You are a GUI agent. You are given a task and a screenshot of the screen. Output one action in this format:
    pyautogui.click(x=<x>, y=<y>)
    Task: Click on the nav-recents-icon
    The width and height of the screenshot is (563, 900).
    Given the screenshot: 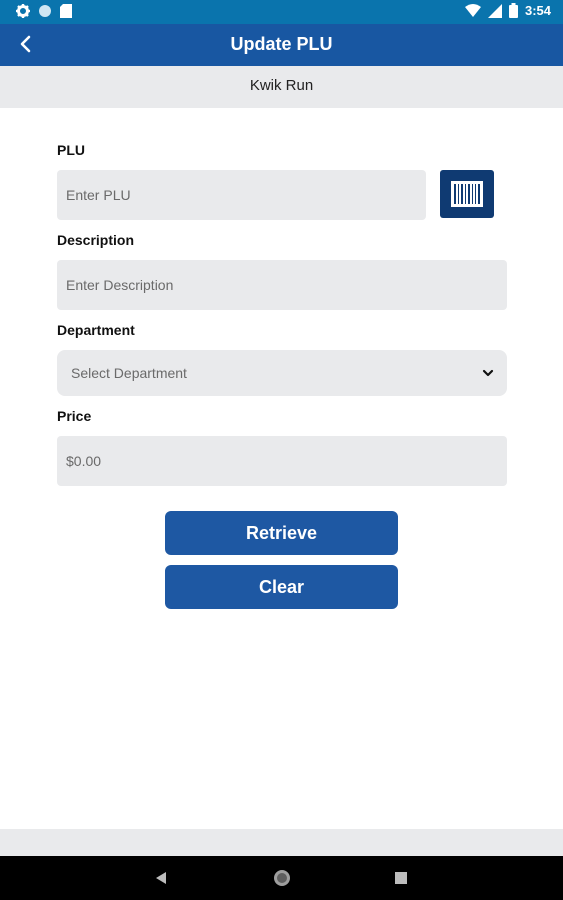 What is the action you would take?
    pyautogui.click(x=401, y=878)
    